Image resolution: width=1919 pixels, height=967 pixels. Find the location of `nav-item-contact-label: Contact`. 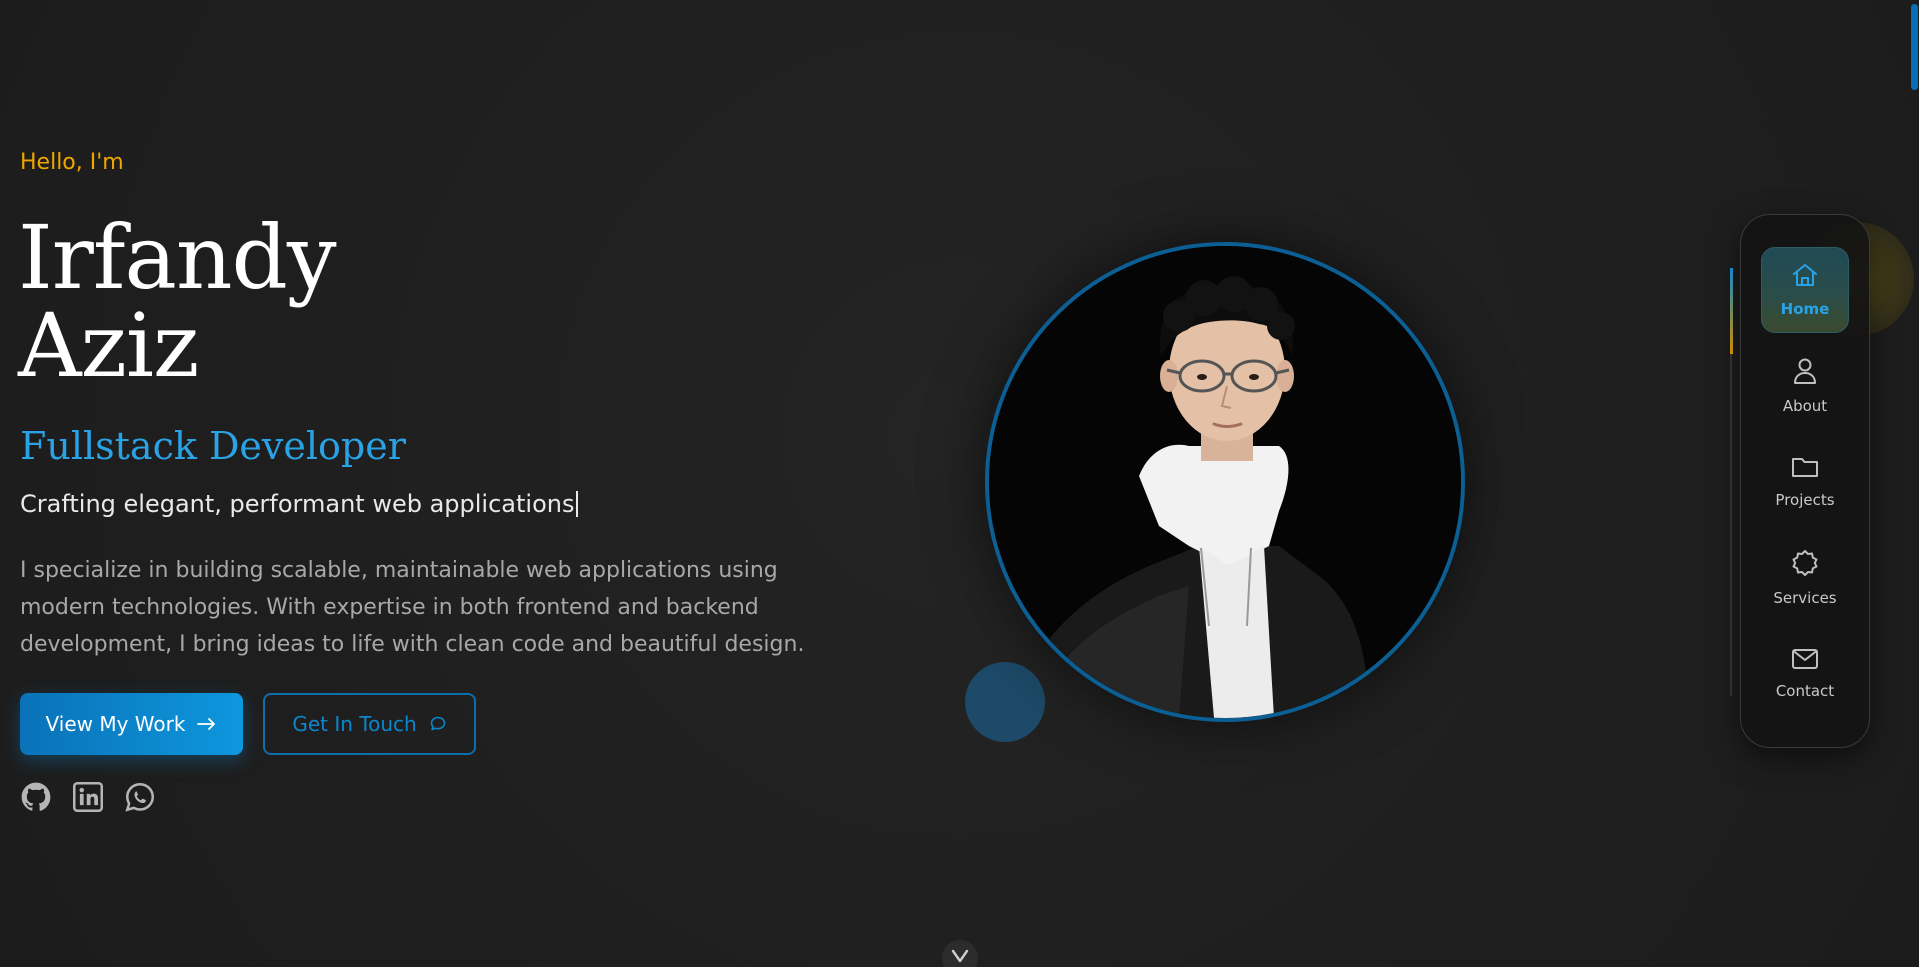

nav-item-contact-label: Contact is located at coordinates (1805, 691).